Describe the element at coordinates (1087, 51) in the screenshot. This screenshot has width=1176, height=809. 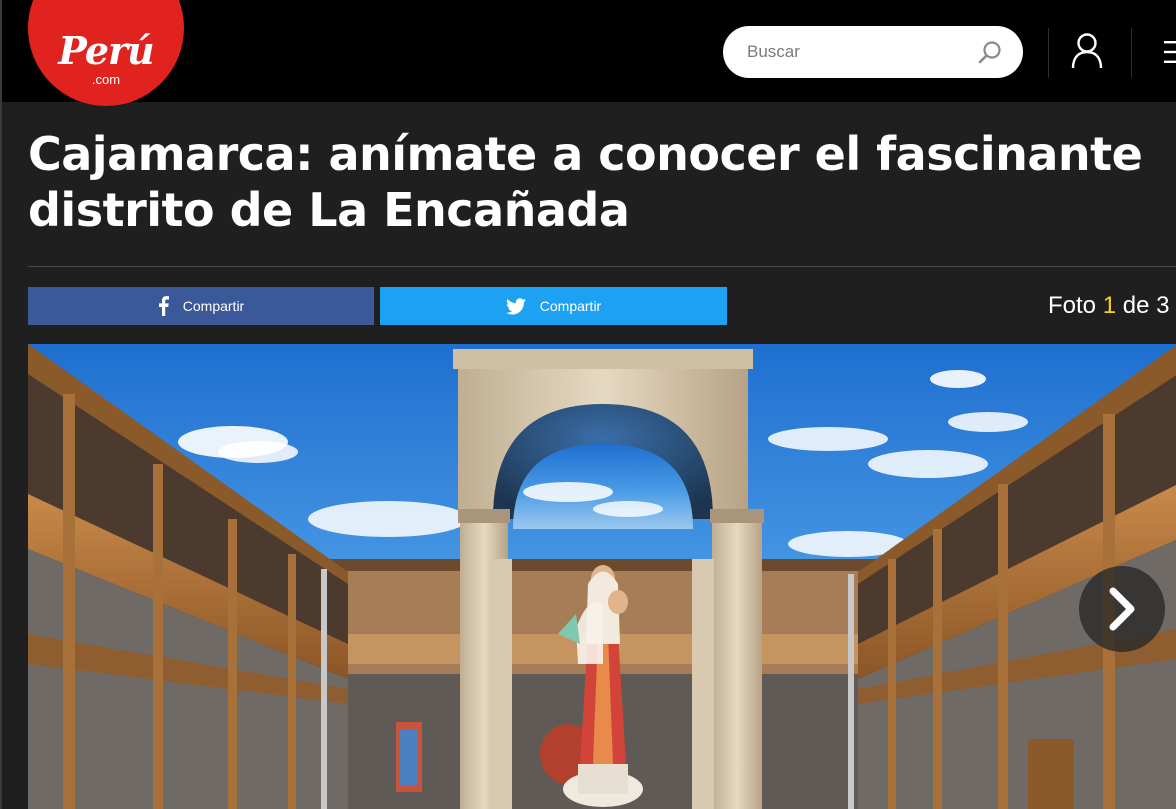
I see `user-icon` at that location.